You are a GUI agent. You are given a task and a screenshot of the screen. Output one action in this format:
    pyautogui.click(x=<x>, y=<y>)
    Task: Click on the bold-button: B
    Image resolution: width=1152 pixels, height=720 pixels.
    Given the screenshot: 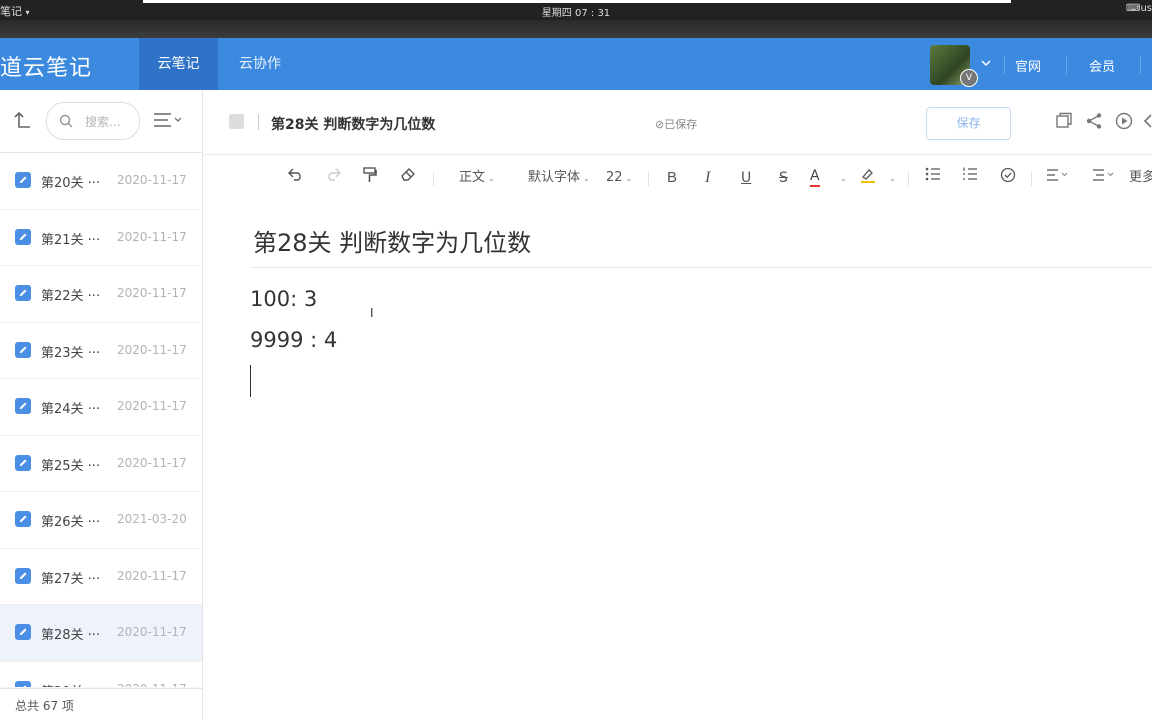 What is the action you would take?
    pyautogui.click(x=672, y=178)
    